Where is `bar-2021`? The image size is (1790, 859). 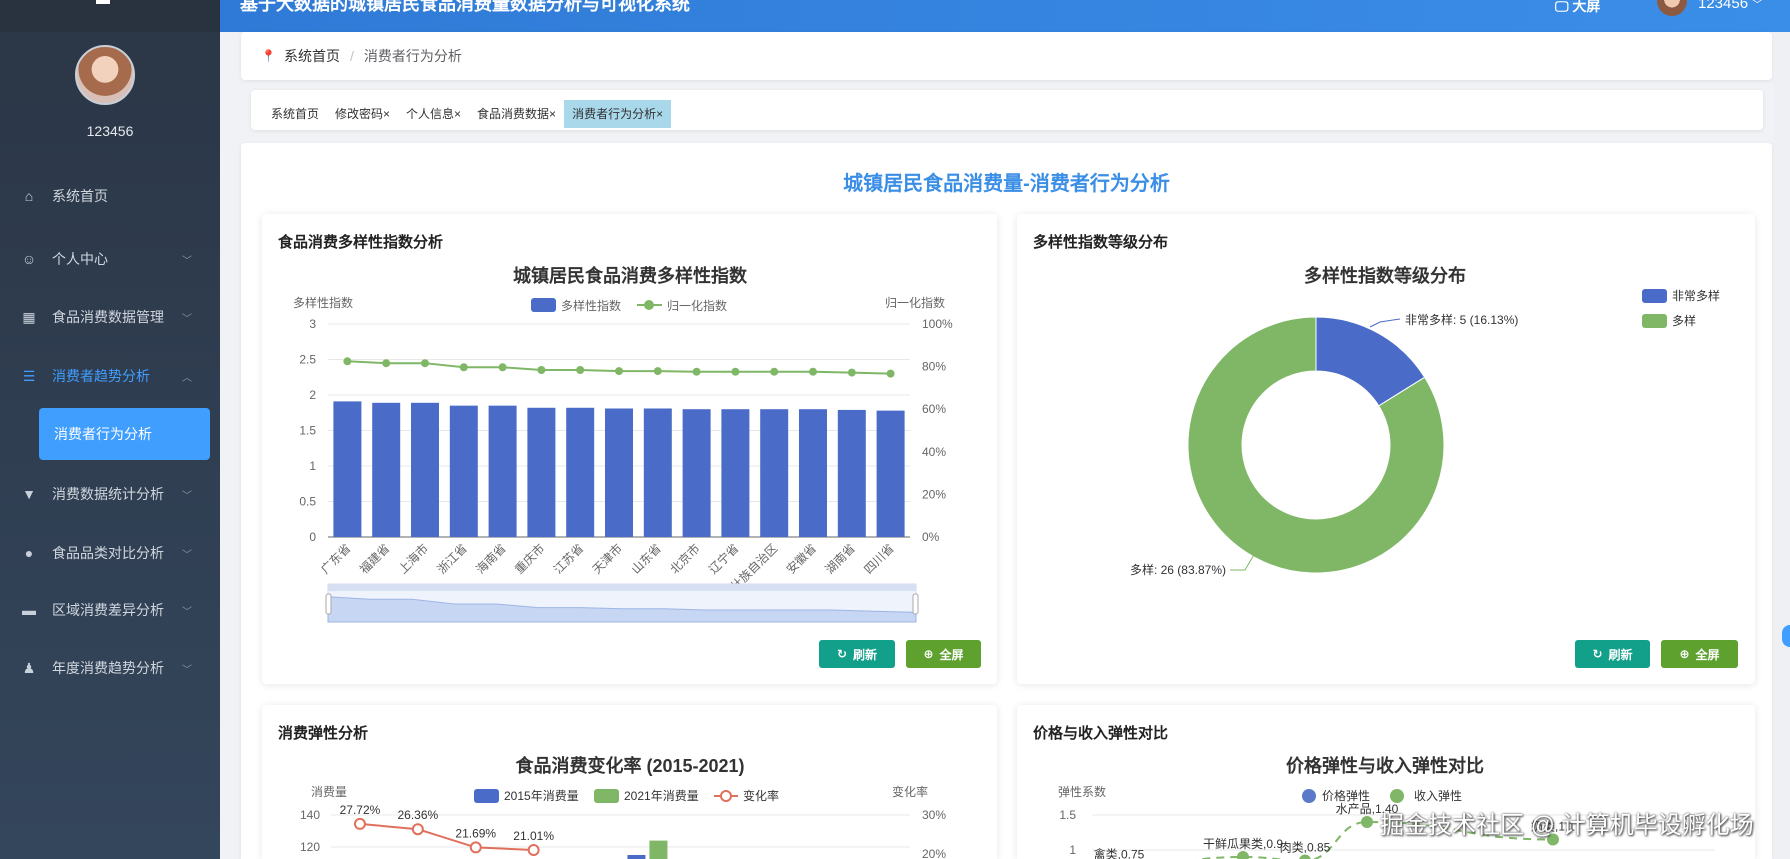
bar-2021 is located at coordinates (658, 849).